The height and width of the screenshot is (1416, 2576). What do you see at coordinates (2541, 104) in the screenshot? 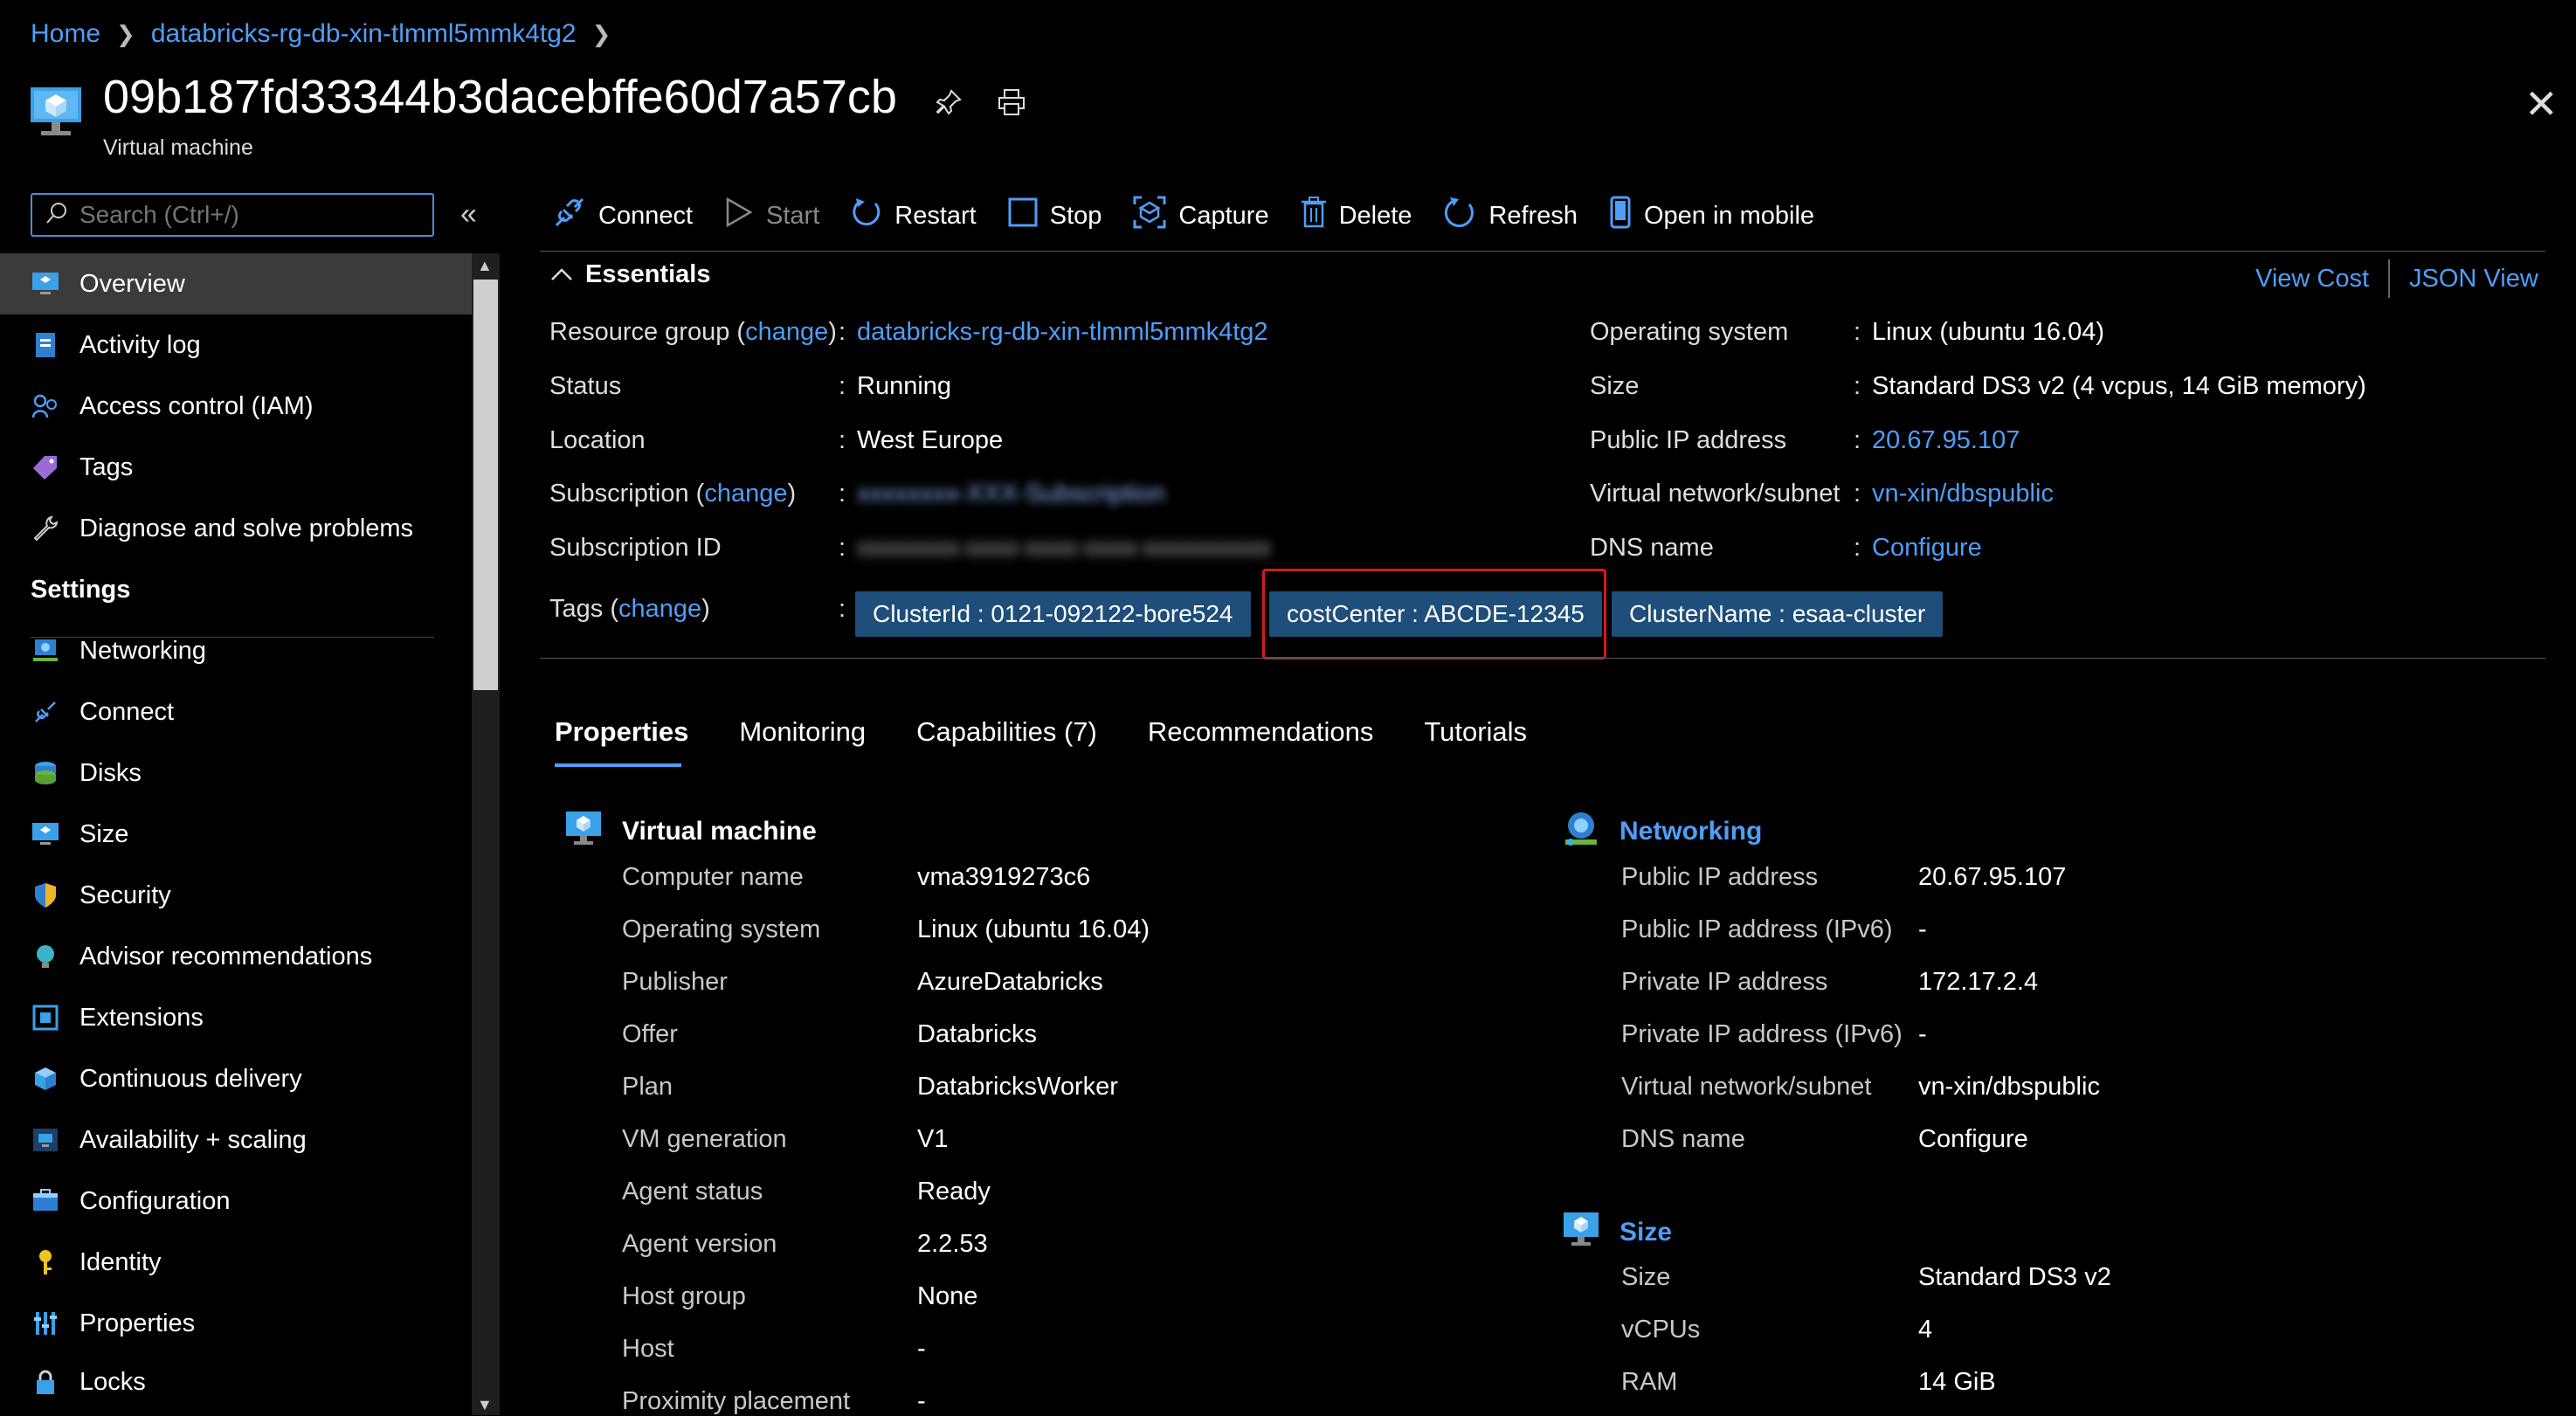
I see `close-icon: ✕` at bounding box center [2541, 104].